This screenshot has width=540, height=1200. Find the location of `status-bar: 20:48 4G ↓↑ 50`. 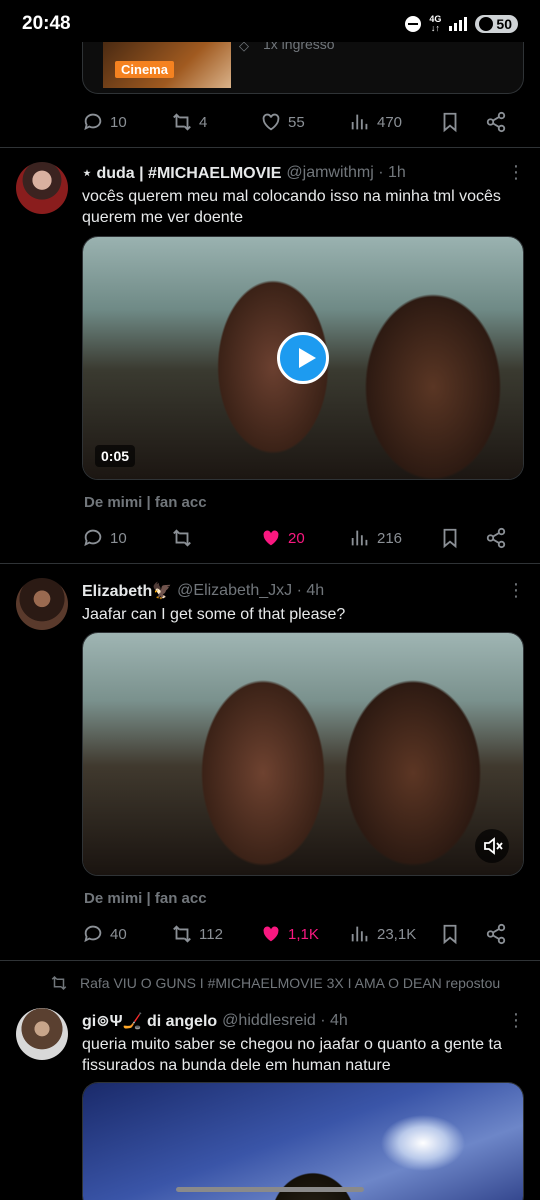

status-bar: 20:48 4G ↓↑ 50 is located at coordinates (270, 24).